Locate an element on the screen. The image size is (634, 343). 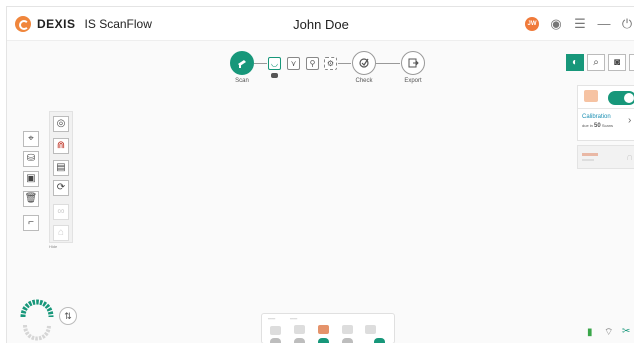
camera-small-icon is located at coordinates (274, 75).